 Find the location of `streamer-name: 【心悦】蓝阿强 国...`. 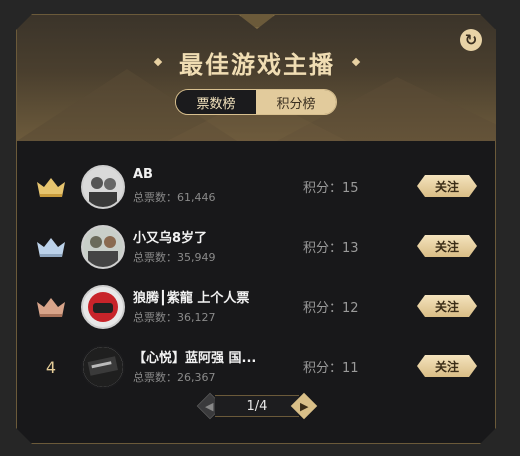

streamer-name: 【心悦】蓝阿强 国... is located at coordinates (194, 356).